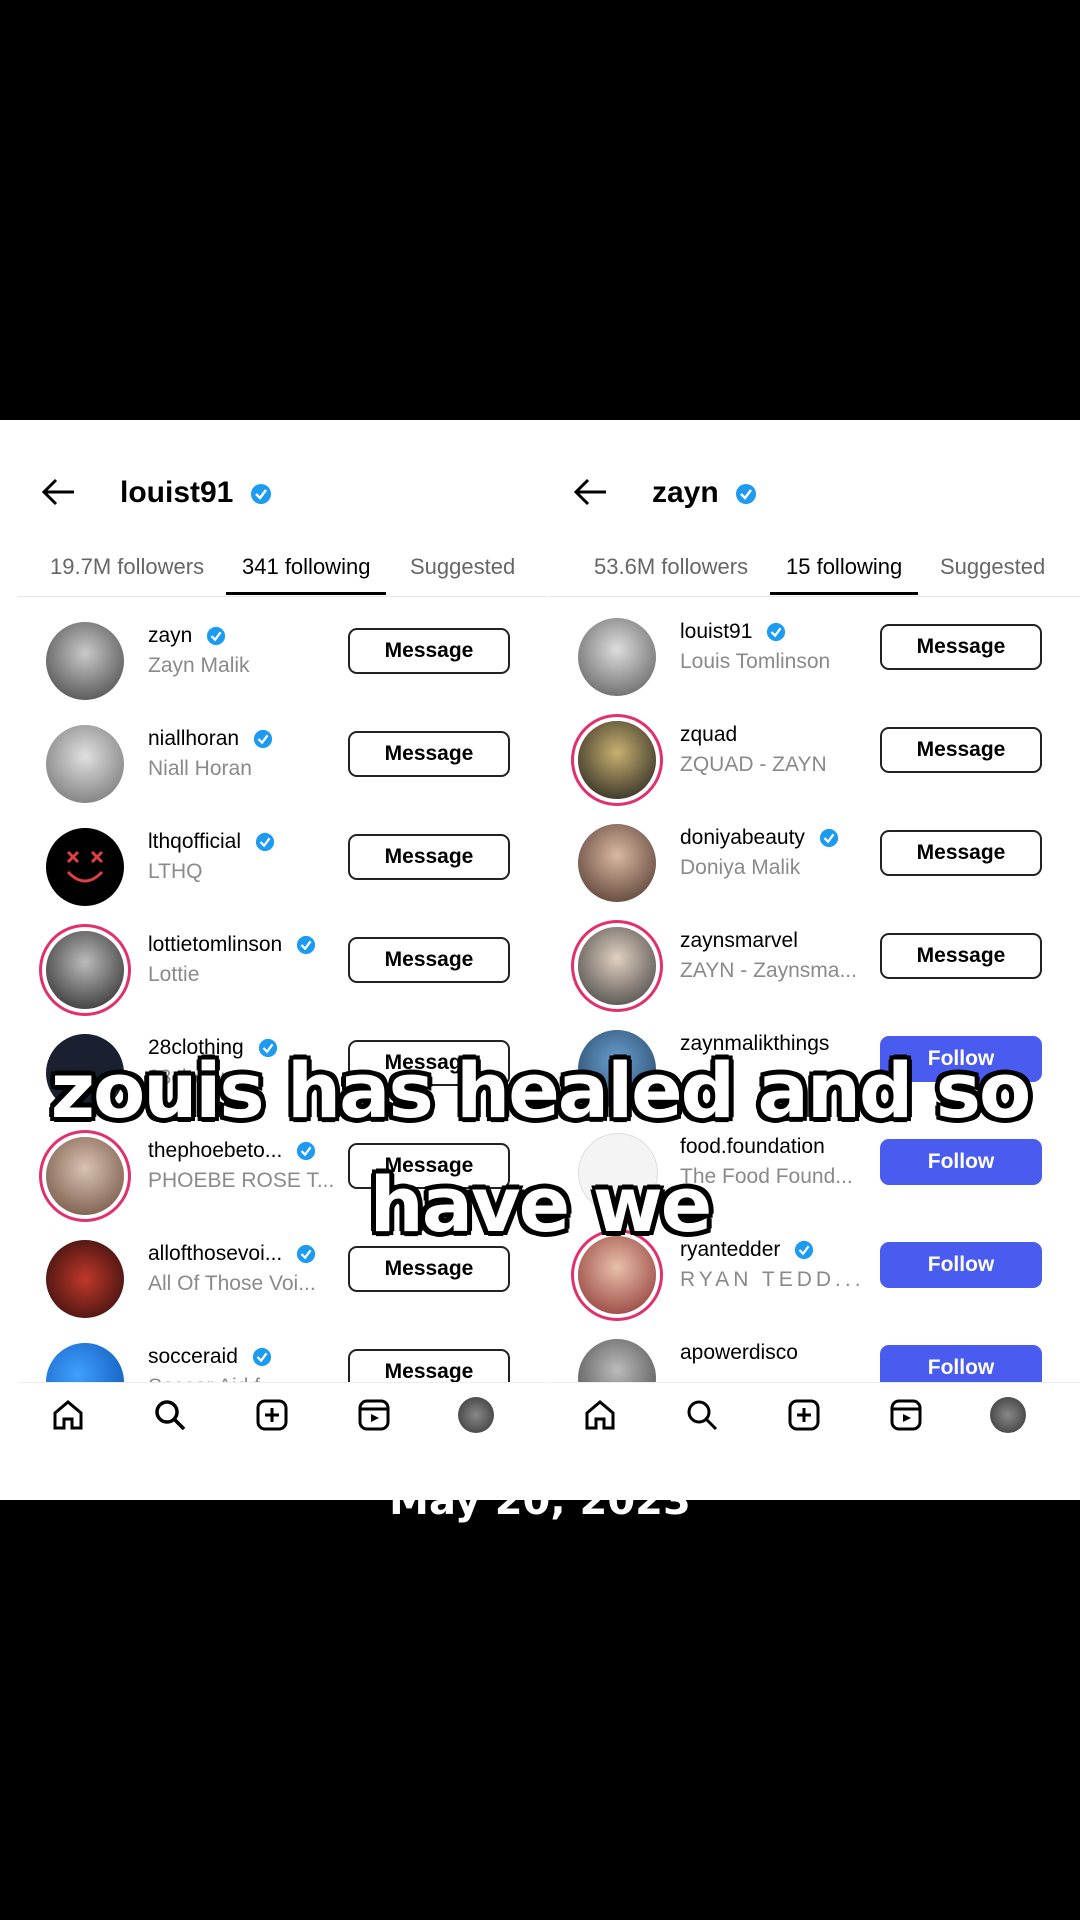  I want to click on list-item: lthqofficial LTHQ Message, so click(283, 869).